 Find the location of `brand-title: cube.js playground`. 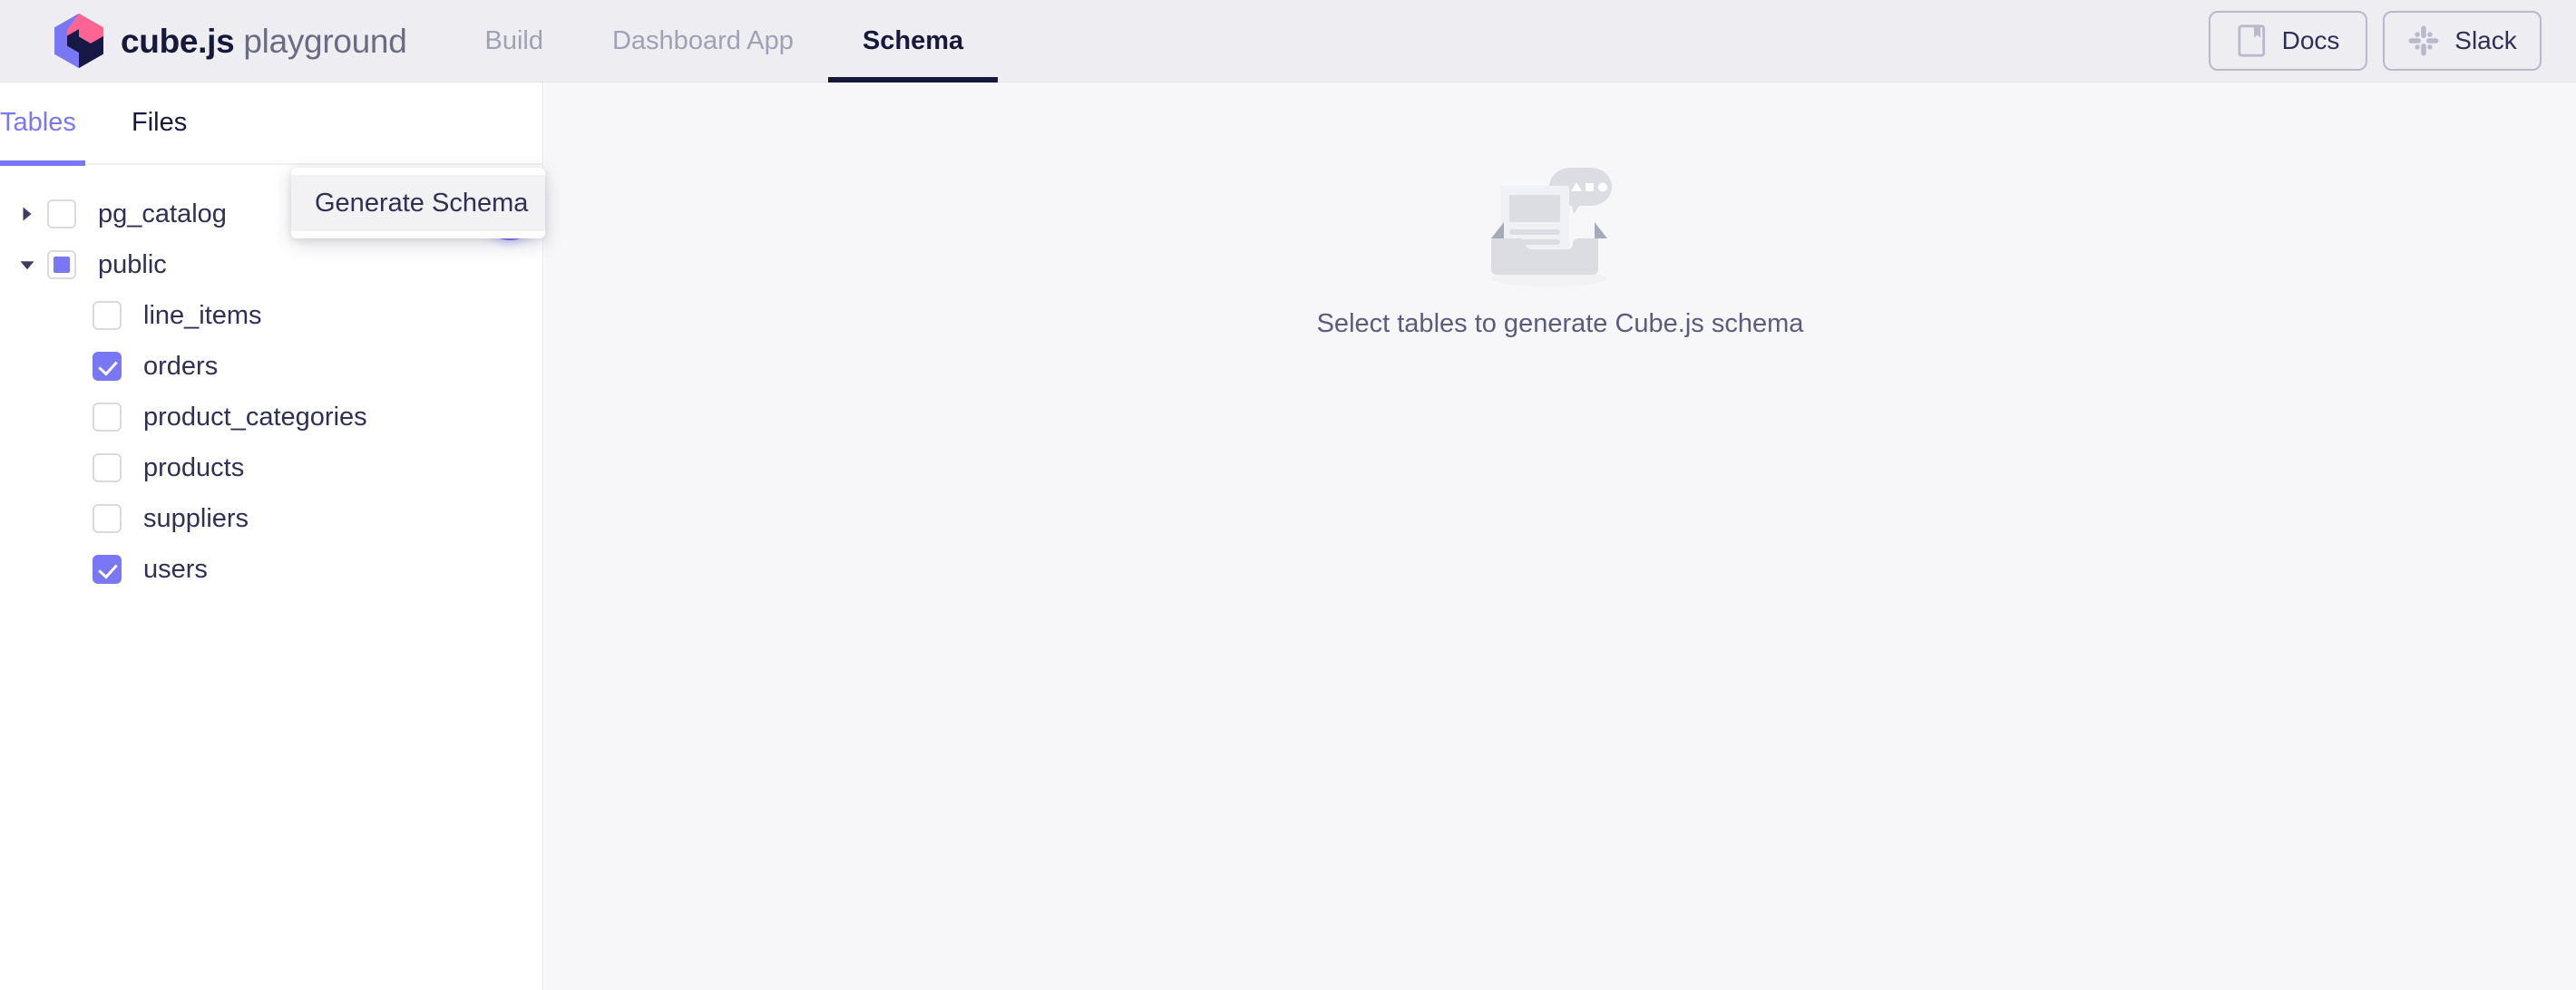

brand-title: cube.js playground is located at coordinates (264, 41).